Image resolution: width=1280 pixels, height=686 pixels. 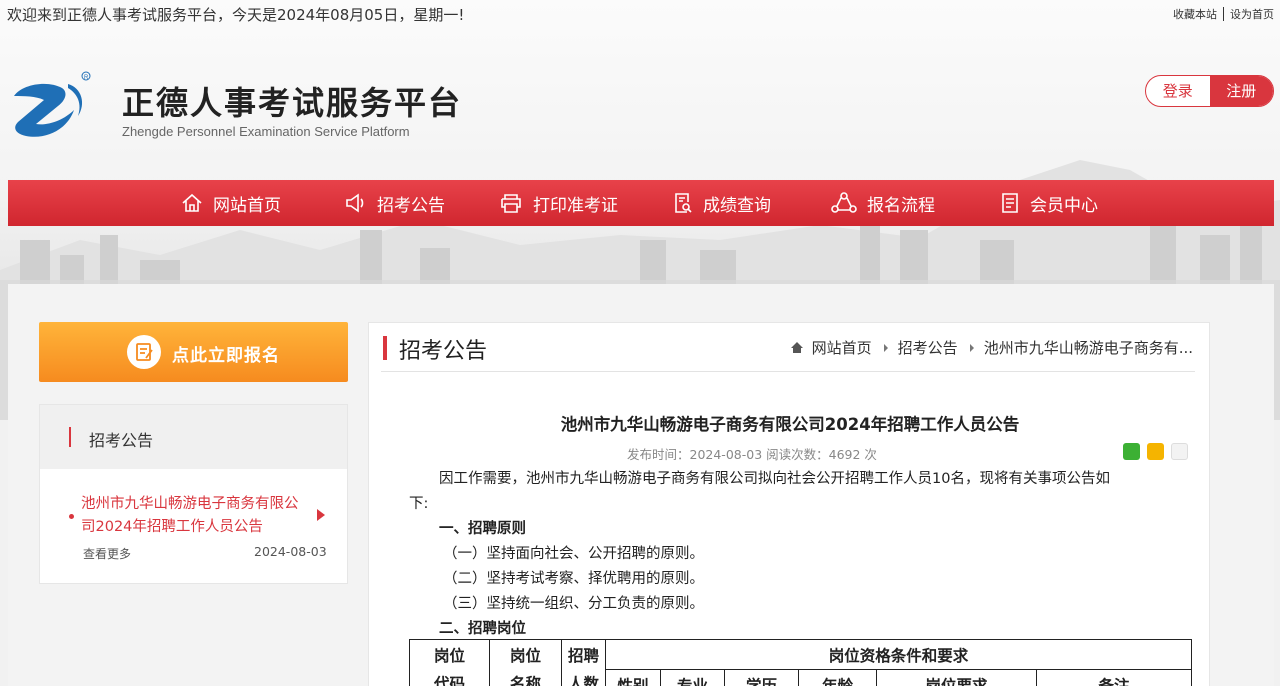 What do you see at coordinates (761, 677) in the screenshot?
I see `table-header-education: 学历` at bounding box center [761, 677].